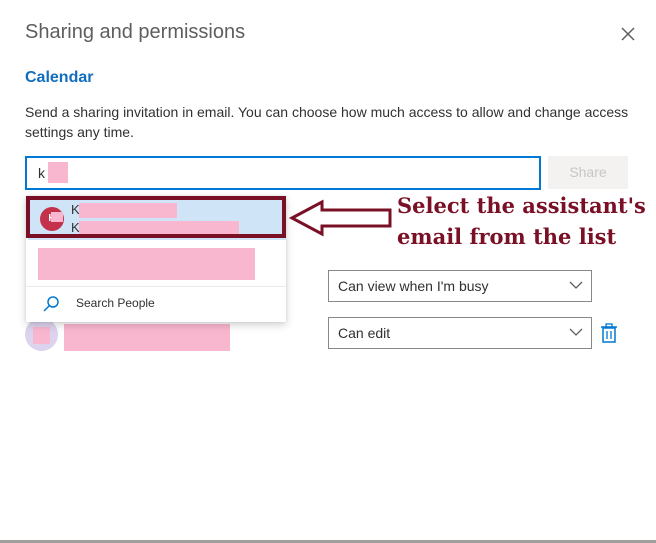 Image resolution: width=656 pixels, height=543 pixels. What do you see at coordinates (156, 286) in the screenshot?
I see `dropdown-divider` at bounding box center [156, 286].